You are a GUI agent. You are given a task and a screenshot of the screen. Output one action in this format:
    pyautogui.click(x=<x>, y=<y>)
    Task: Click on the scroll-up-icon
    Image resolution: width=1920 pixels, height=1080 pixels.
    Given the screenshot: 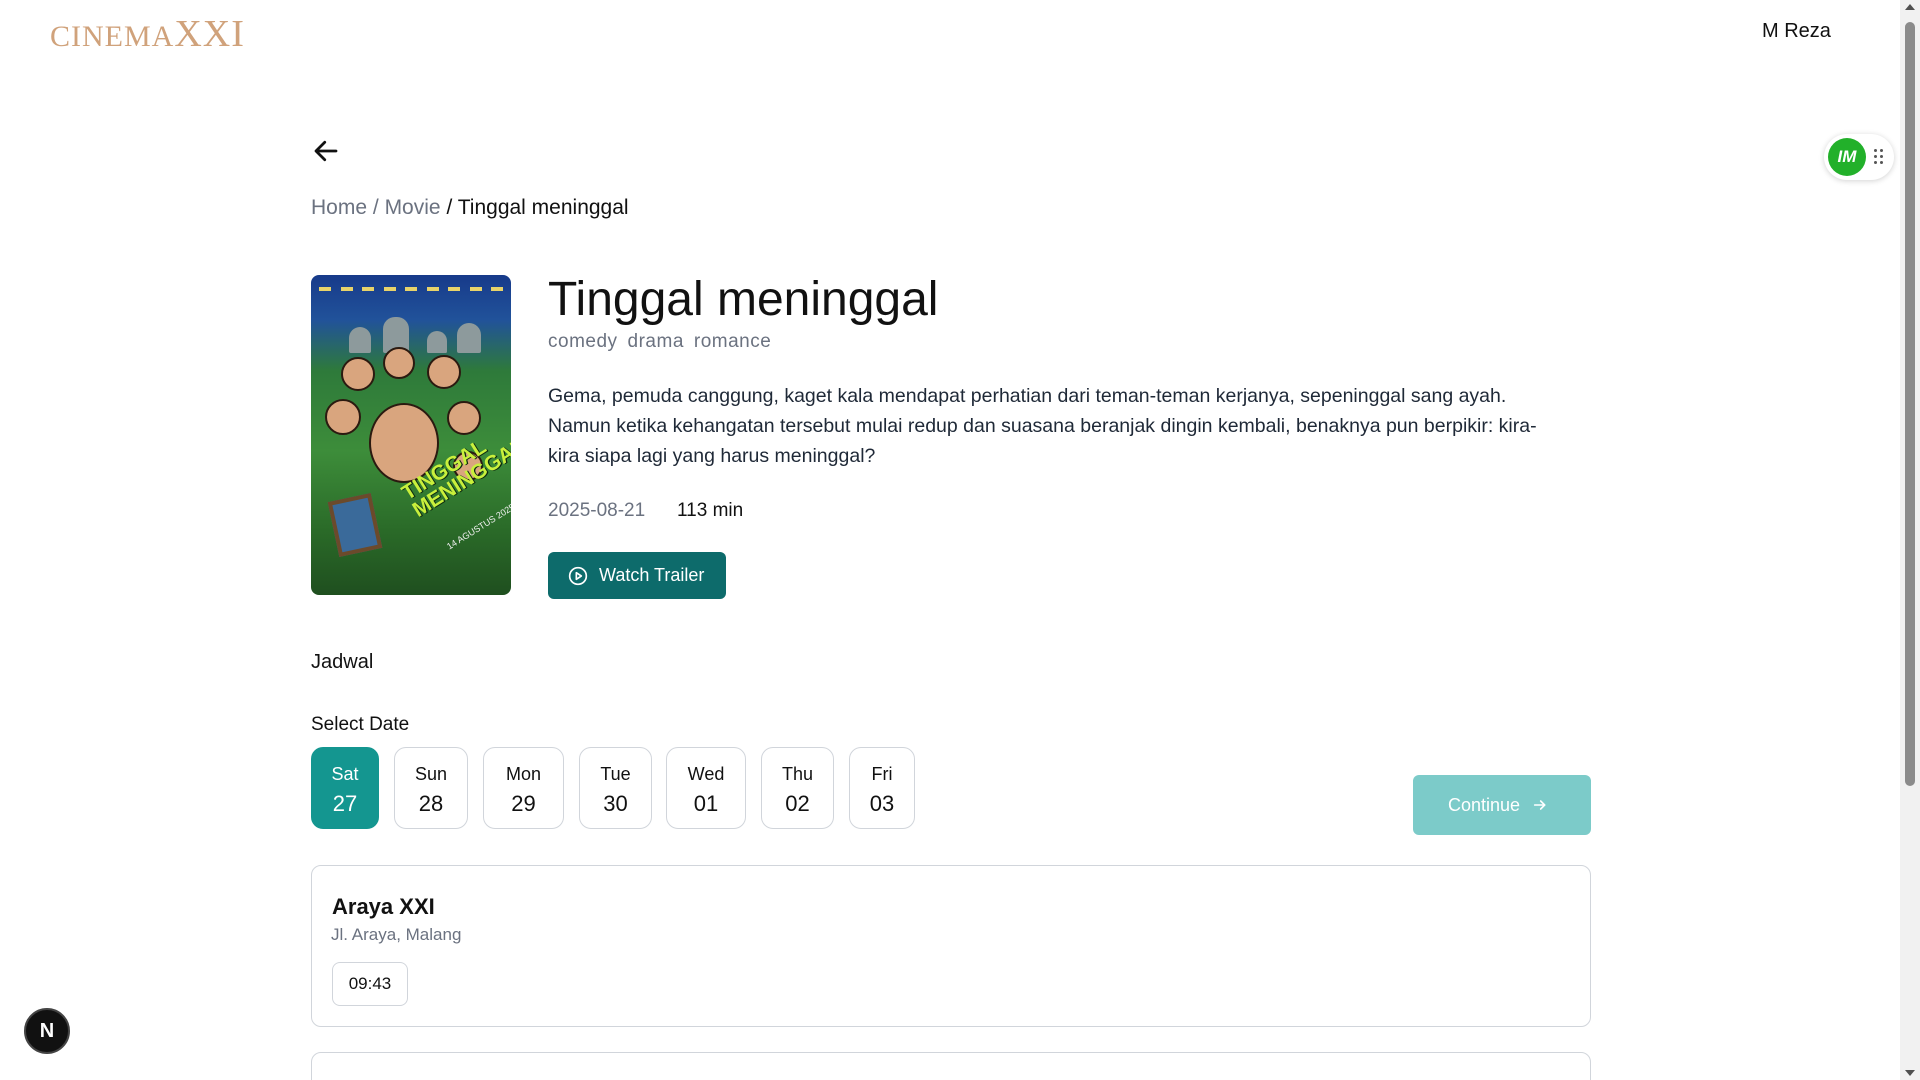 What is the action you would take?
    pyautogui.click(x=1910, y=7)
    